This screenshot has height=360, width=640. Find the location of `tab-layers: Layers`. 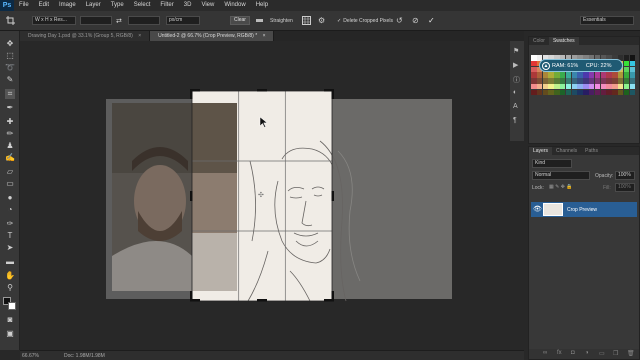

tab-layers: Layers is located at coordinates (541, 151).